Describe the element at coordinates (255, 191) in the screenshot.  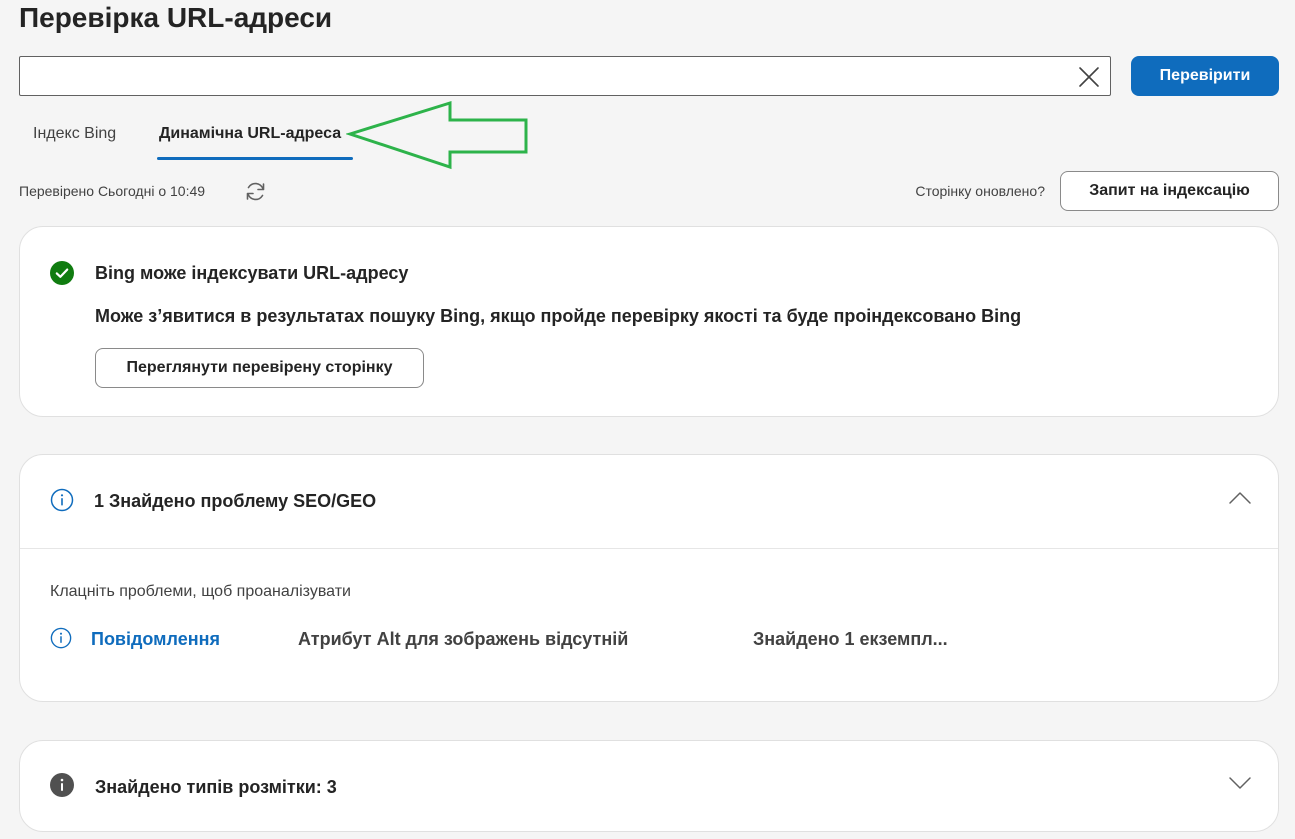
I see `refresh-icon` at that location.